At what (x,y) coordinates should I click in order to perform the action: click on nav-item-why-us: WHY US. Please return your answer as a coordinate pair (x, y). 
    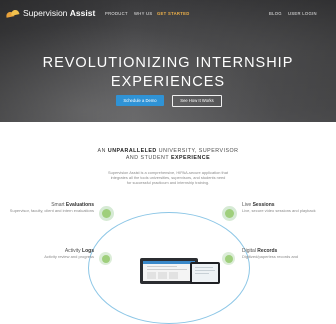
    Looking at the image, I should click on (143, 13).